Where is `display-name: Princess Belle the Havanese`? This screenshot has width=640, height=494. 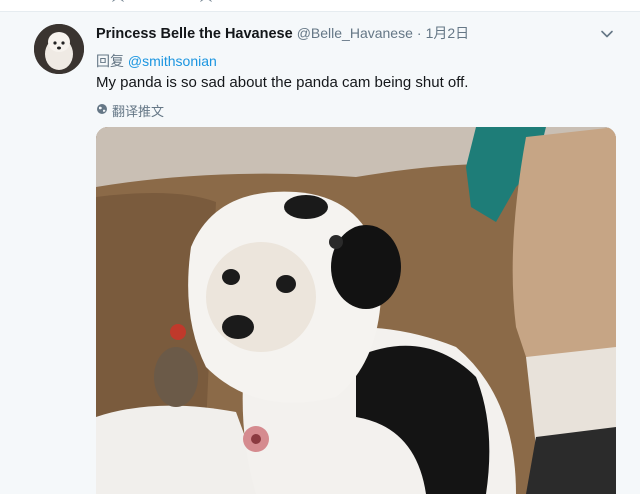 display-name: Princess Belle the Havanese is located at coordinates (194, 34).